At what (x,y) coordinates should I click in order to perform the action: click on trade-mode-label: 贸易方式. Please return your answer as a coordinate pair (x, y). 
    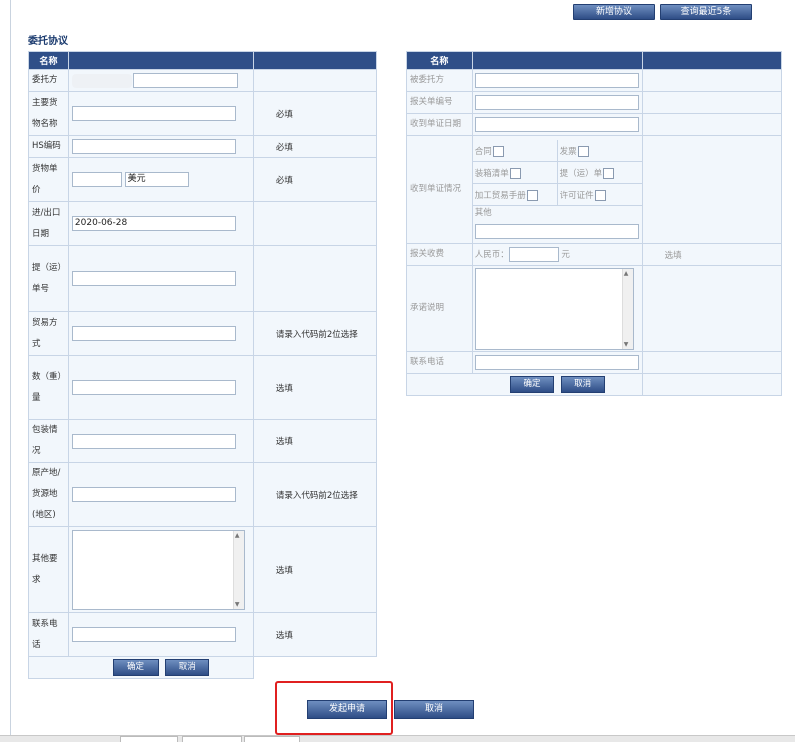
    Looking at the image, I should click on (48, 333).